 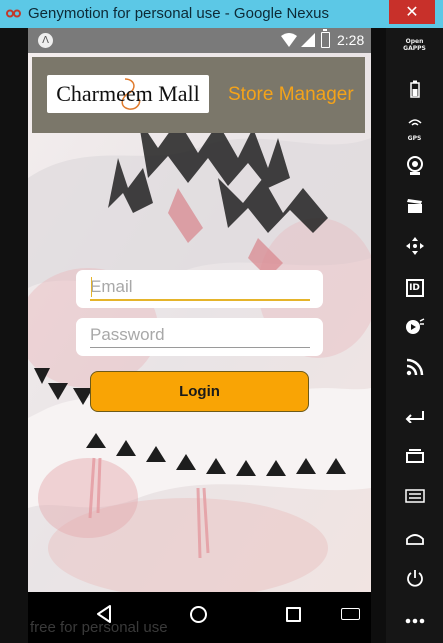 I want to click on rss-button, so click(x=414, y=370).